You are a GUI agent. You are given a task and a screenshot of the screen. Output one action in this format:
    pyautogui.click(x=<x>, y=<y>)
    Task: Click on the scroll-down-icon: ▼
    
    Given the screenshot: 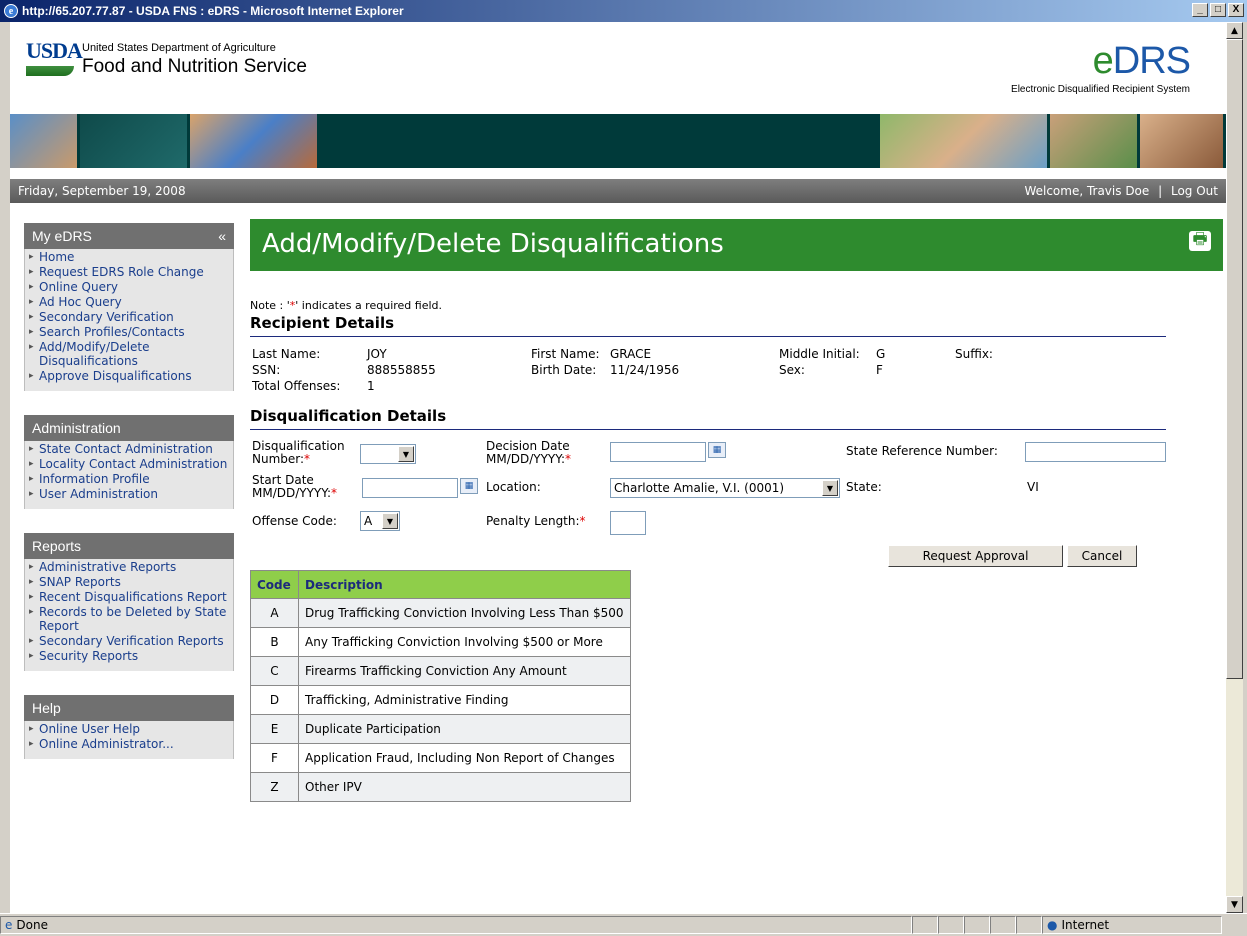 What is the action you would take?
    pyautogui.click(x=1234, y=904)
    